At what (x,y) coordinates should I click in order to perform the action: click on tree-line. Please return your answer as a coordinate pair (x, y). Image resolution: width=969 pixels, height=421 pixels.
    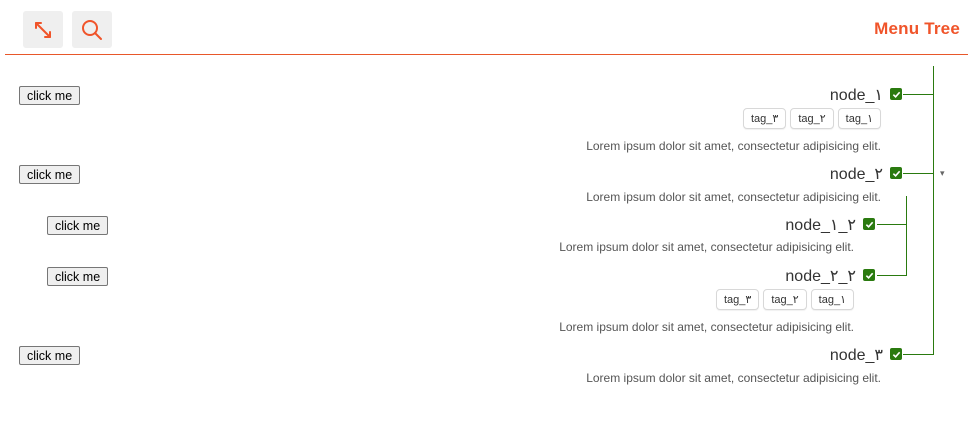
    Looking at the image, I should click on (933, 210).